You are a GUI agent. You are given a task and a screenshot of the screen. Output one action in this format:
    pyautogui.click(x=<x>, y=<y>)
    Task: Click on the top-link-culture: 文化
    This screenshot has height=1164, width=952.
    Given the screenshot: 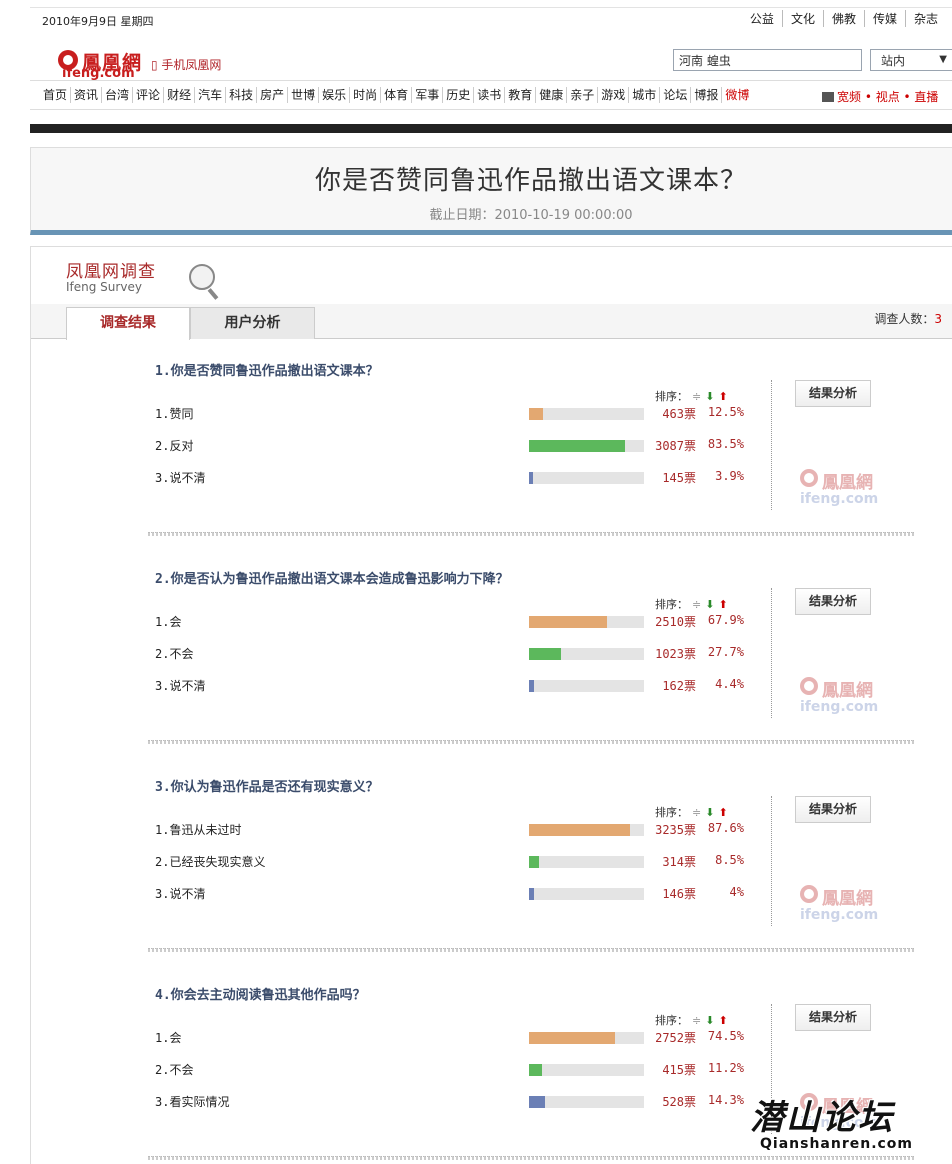 What is the action you would take?
    pyautogui.click(x=802, y=18)
    